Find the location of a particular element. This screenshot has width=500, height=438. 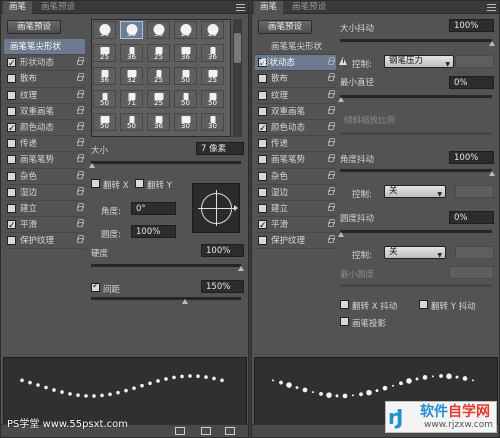

sidebar-item: 湿边 is located at coordinates (295, 193).